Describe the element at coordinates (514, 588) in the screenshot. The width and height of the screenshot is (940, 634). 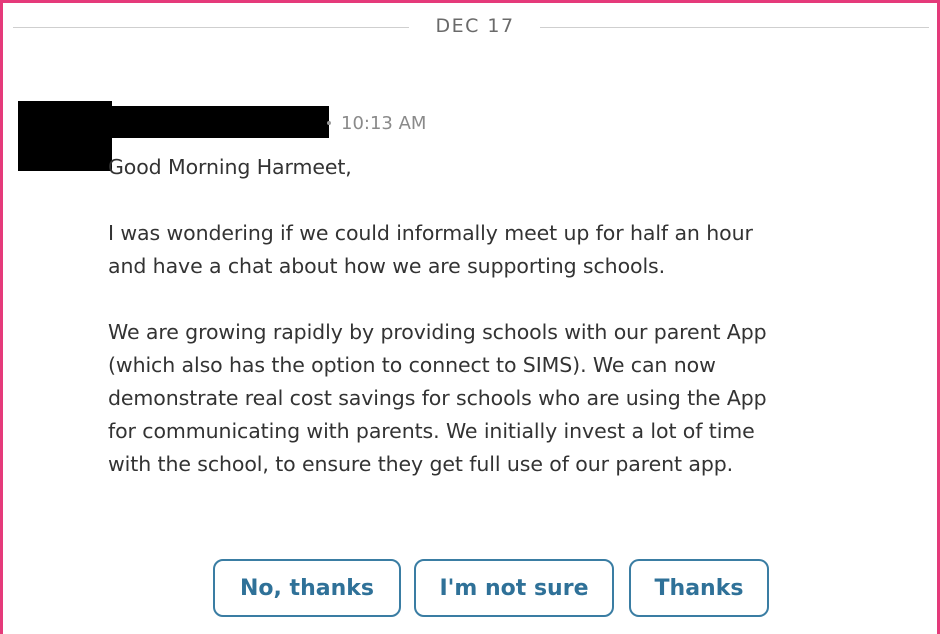
I see `not-sure-button: I'm not sure` at that location.